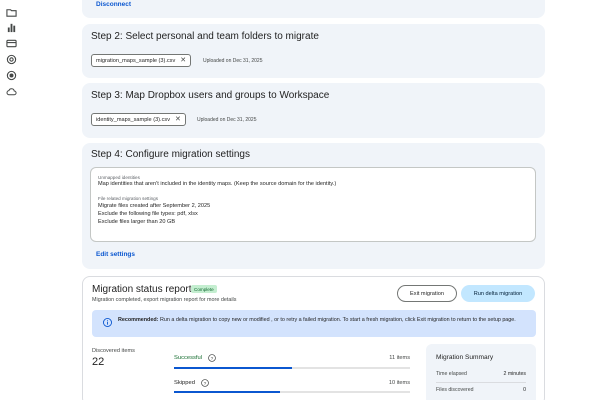  Describe the element at coordinates (11, 91) in the screenshot. I see `cloud-icon` at that location.